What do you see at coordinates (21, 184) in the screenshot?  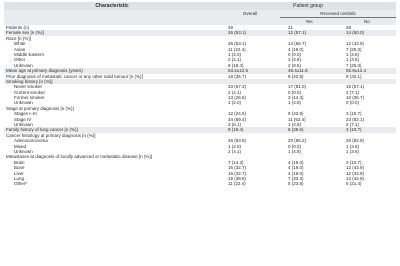 I see `row-label: Other*` at bounding box center [21, 184].